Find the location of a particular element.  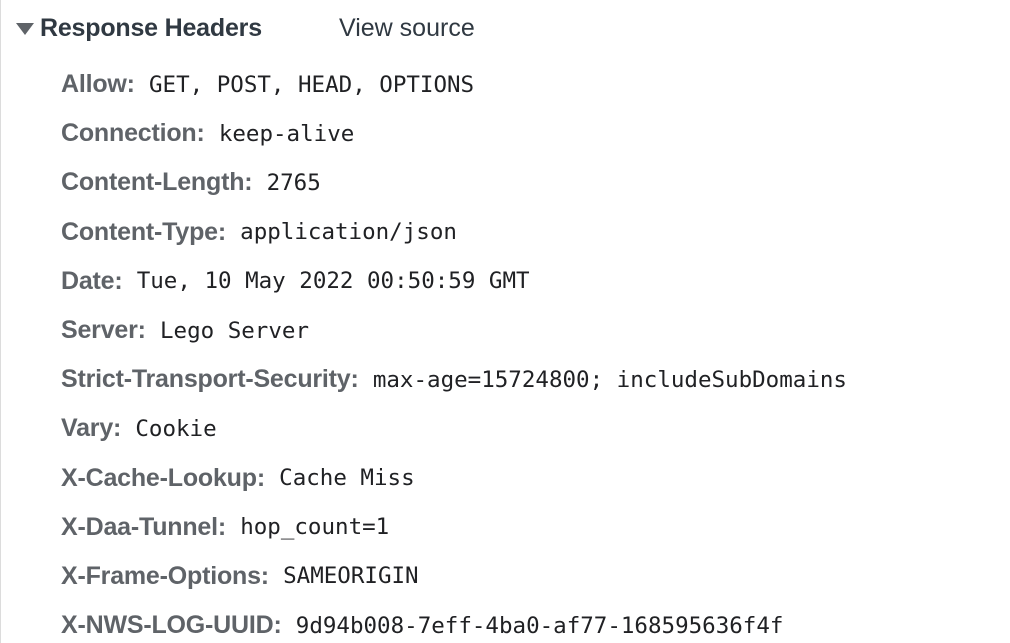

header-name: X-Frame-Options is located at coordinates (161, 575).